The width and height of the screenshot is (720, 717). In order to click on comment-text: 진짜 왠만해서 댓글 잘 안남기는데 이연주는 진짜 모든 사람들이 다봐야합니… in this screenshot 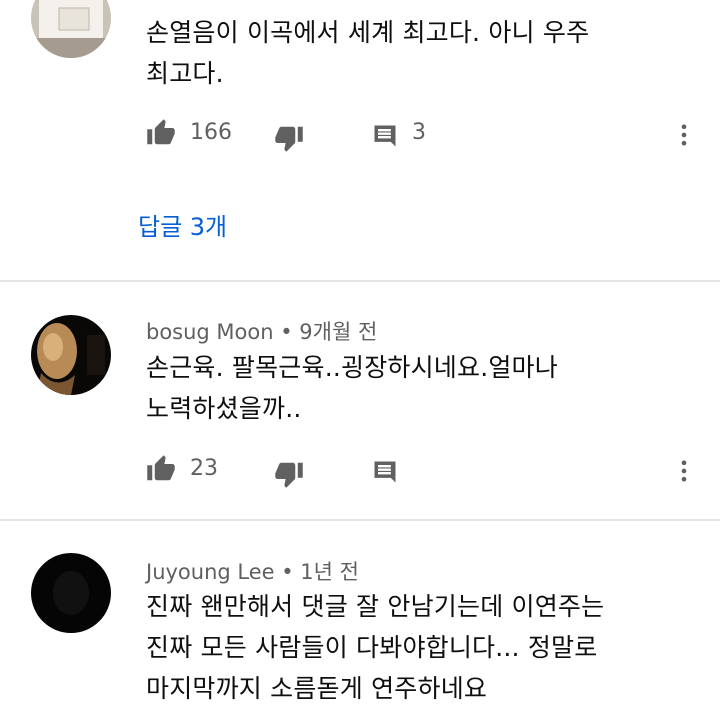, I will do `click(418, 647)`.